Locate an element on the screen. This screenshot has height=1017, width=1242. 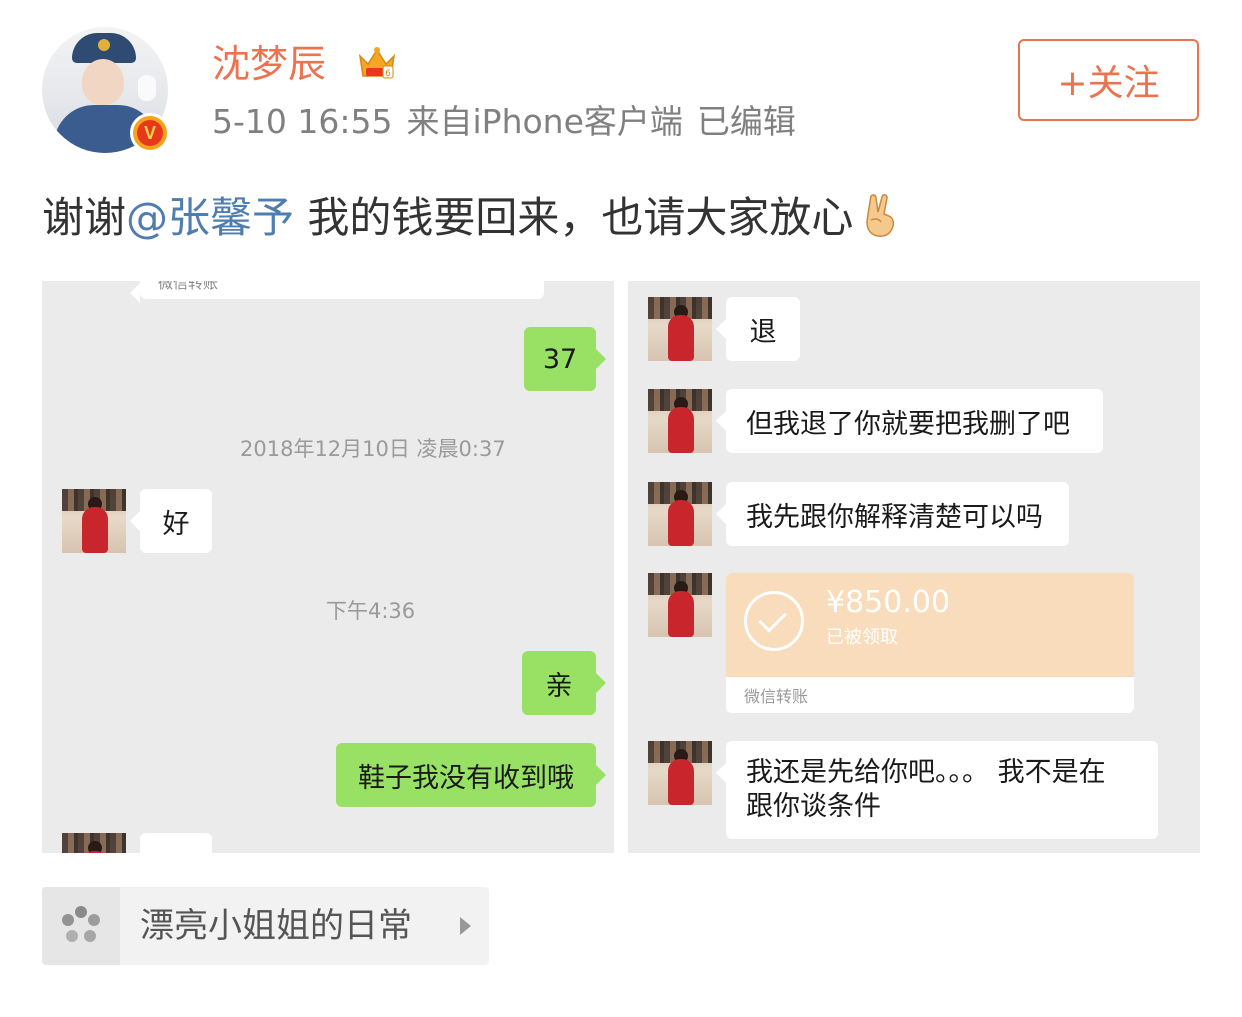
victory-hand-icon is located at coordinates (880, 215).